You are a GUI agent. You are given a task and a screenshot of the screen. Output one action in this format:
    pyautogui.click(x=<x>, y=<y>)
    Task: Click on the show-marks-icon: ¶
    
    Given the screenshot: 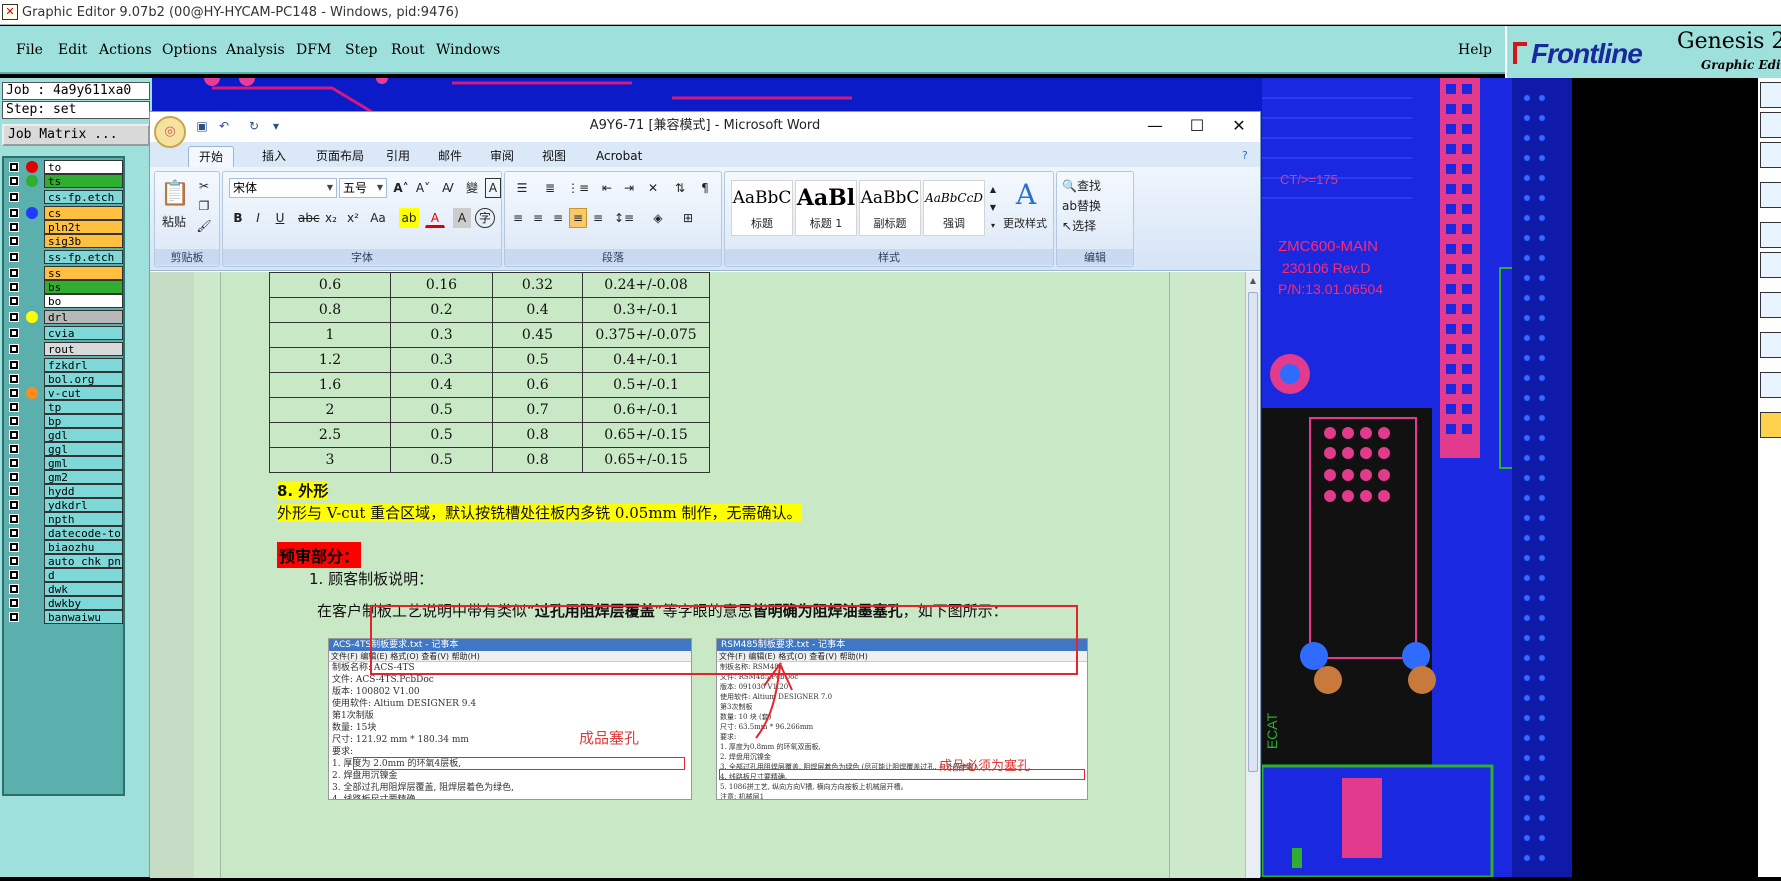 What is the action you would take?
    pyautogui.click(x=705, y=188)
    